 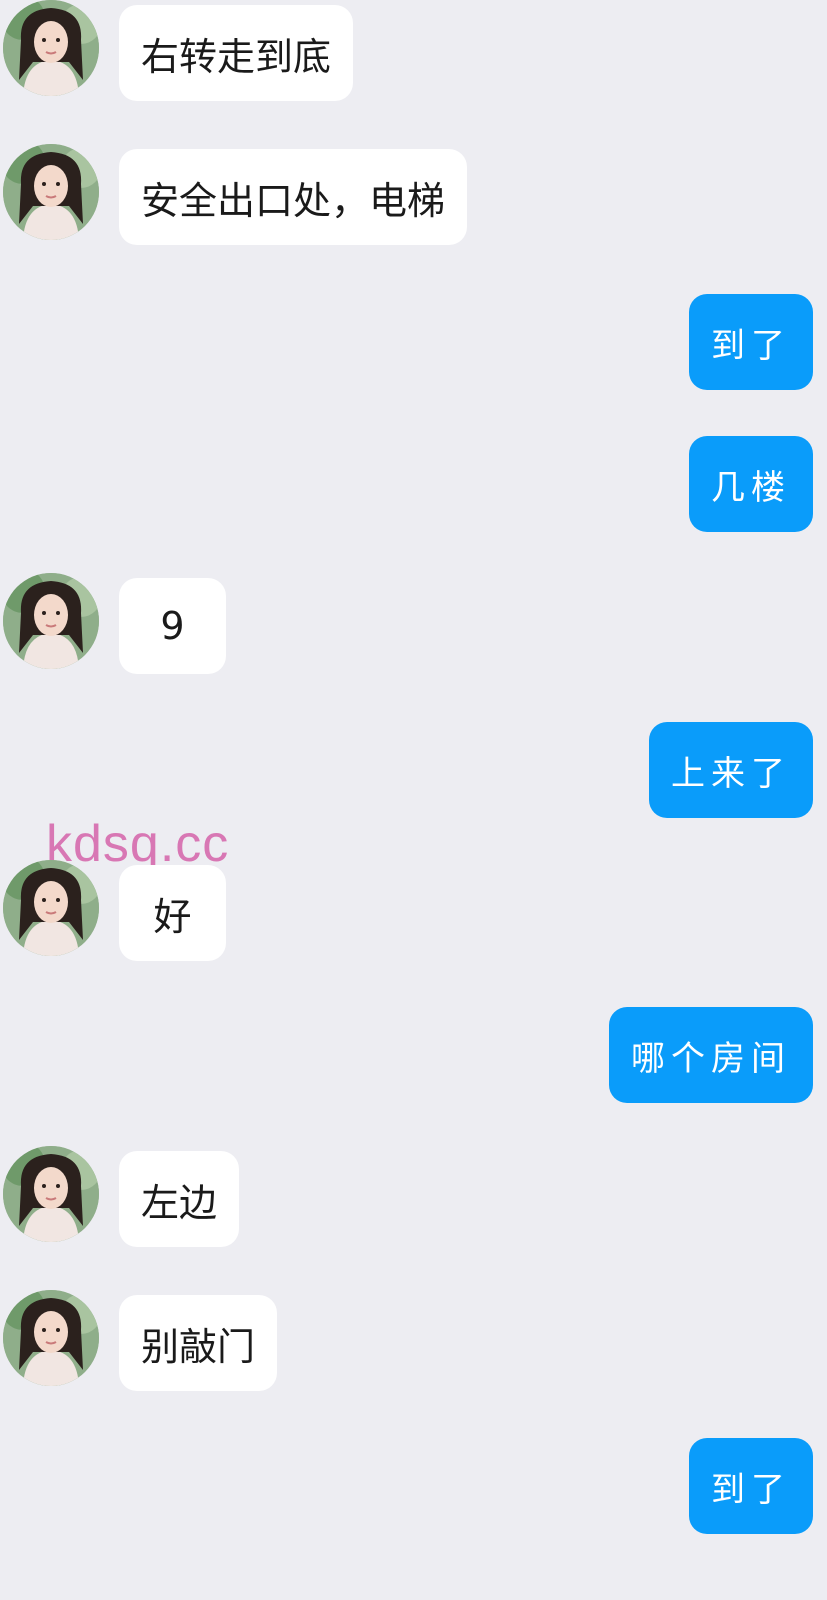 What do you see at coordinates (413, 772) in the screenshot?
I see `message-row: 上来了` at bounding box center [413, 772].